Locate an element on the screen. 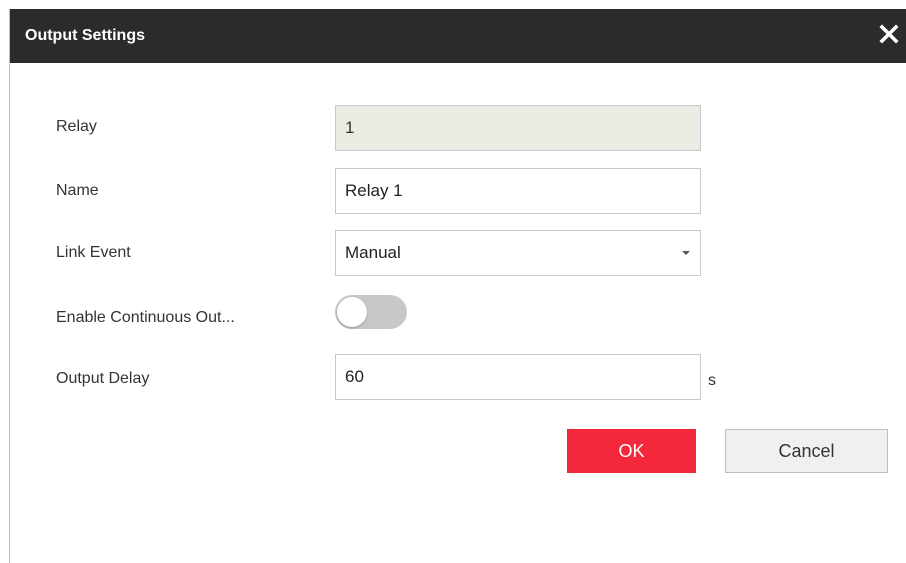 This screenshot has width=906, height=563. cancel-button: Cancel is located at coordinates (806, 451).